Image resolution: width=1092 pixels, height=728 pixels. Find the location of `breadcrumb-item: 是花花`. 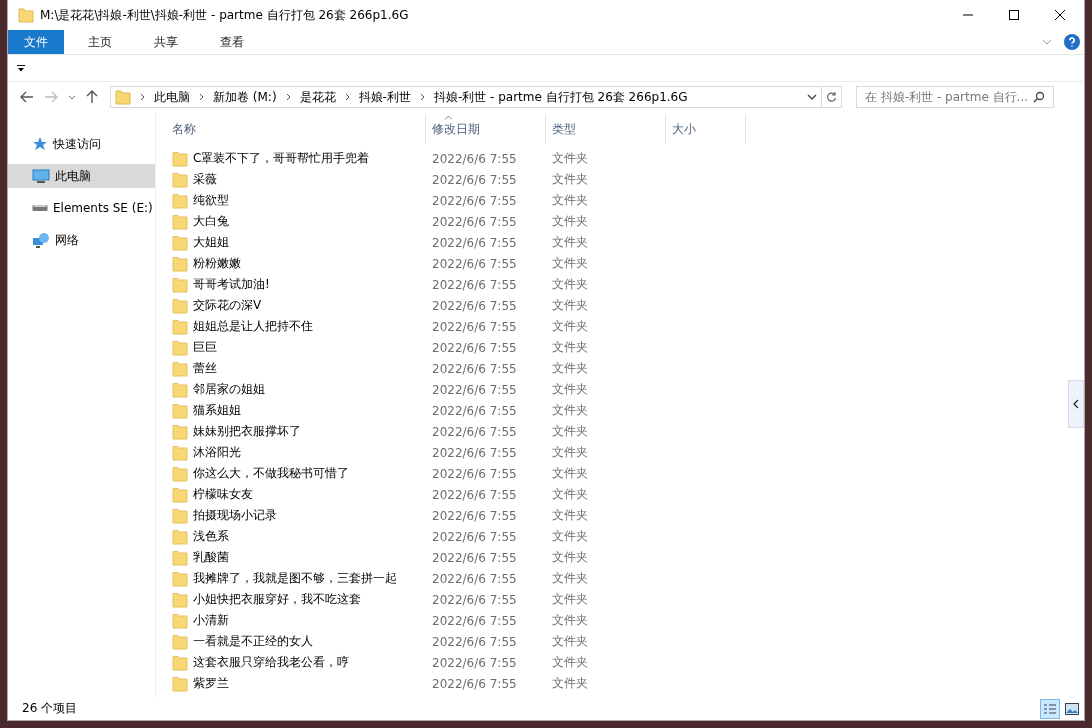

breadcrumb-item: 是花花 is located at coordinates (317, 97).